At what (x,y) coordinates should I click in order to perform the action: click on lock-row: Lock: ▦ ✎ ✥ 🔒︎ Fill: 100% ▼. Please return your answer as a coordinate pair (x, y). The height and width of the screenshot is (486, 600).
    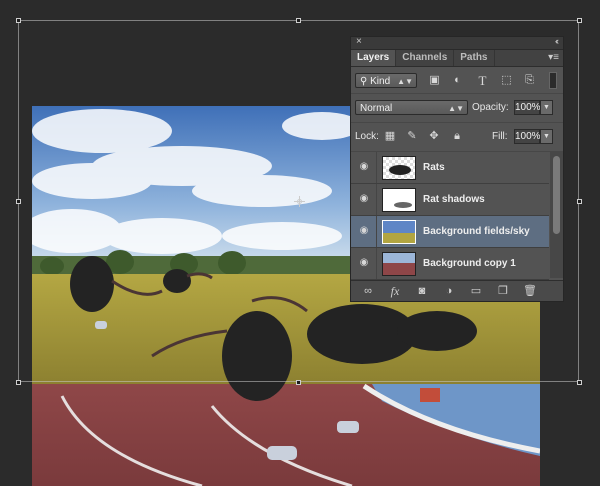
    Looking at the image, I should click on (457, 137).